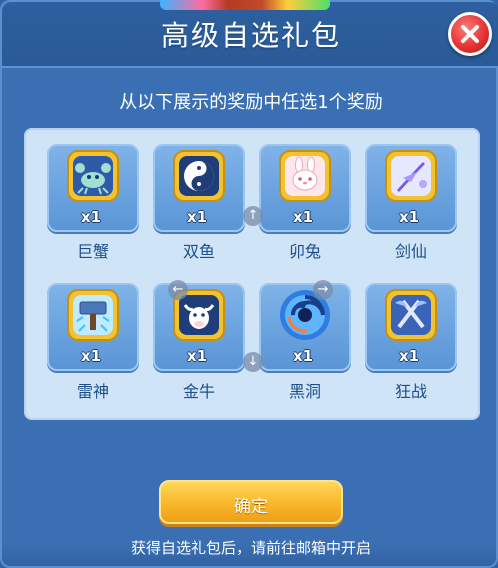  I want to click on arrow-down-icon: ↓, so click(253, 362).